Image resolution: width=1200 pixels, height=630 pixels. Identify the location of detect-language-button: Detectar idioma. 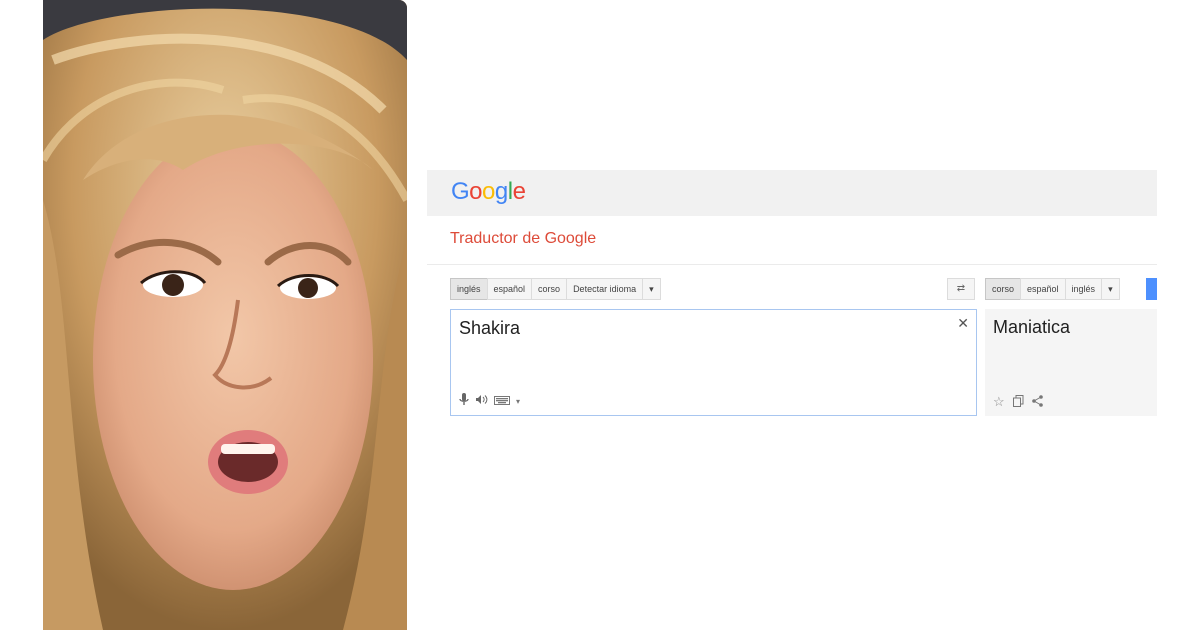
(605, 289).